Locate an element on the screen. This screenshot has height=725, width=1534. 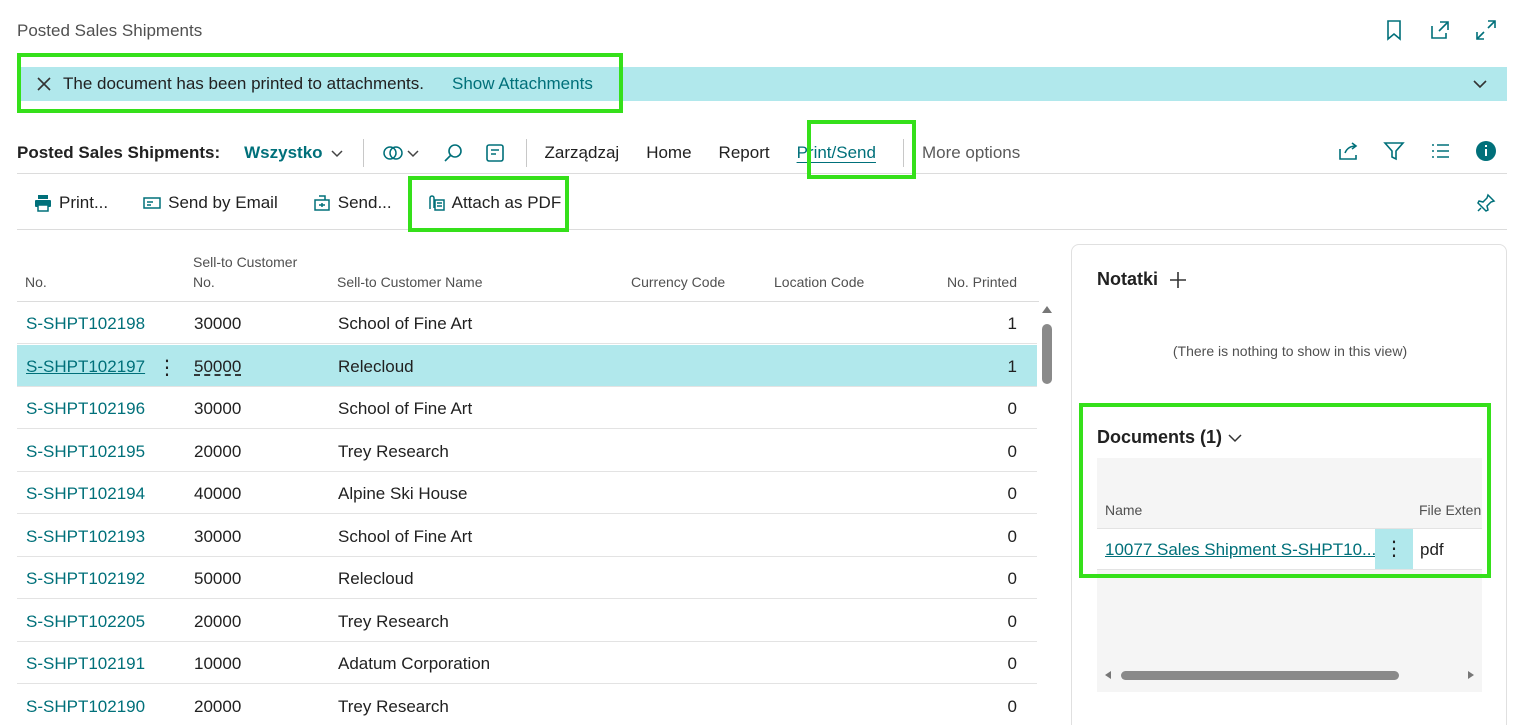
chevron-down-icon is located at coordinates (1480, 84).